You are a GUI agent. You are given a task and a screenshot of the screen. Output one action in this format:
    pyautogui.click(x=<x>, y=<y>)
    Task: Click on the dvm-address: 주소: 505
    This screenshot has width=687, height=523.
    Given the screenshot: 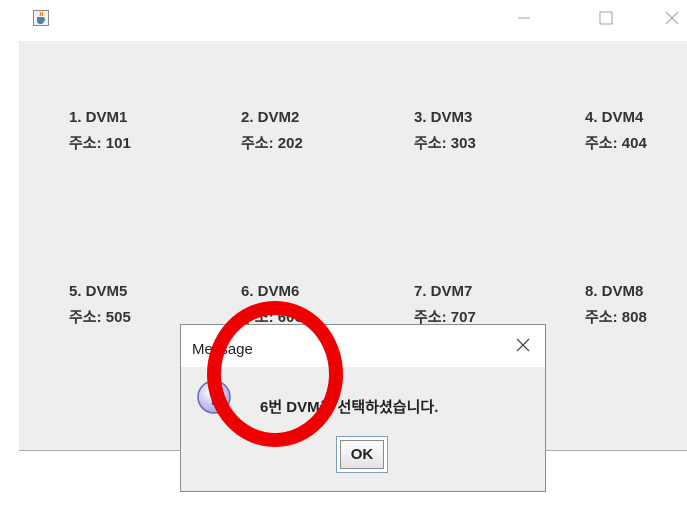 What is the action you would take?
    pyautogui.click(x=100, y=317)
    